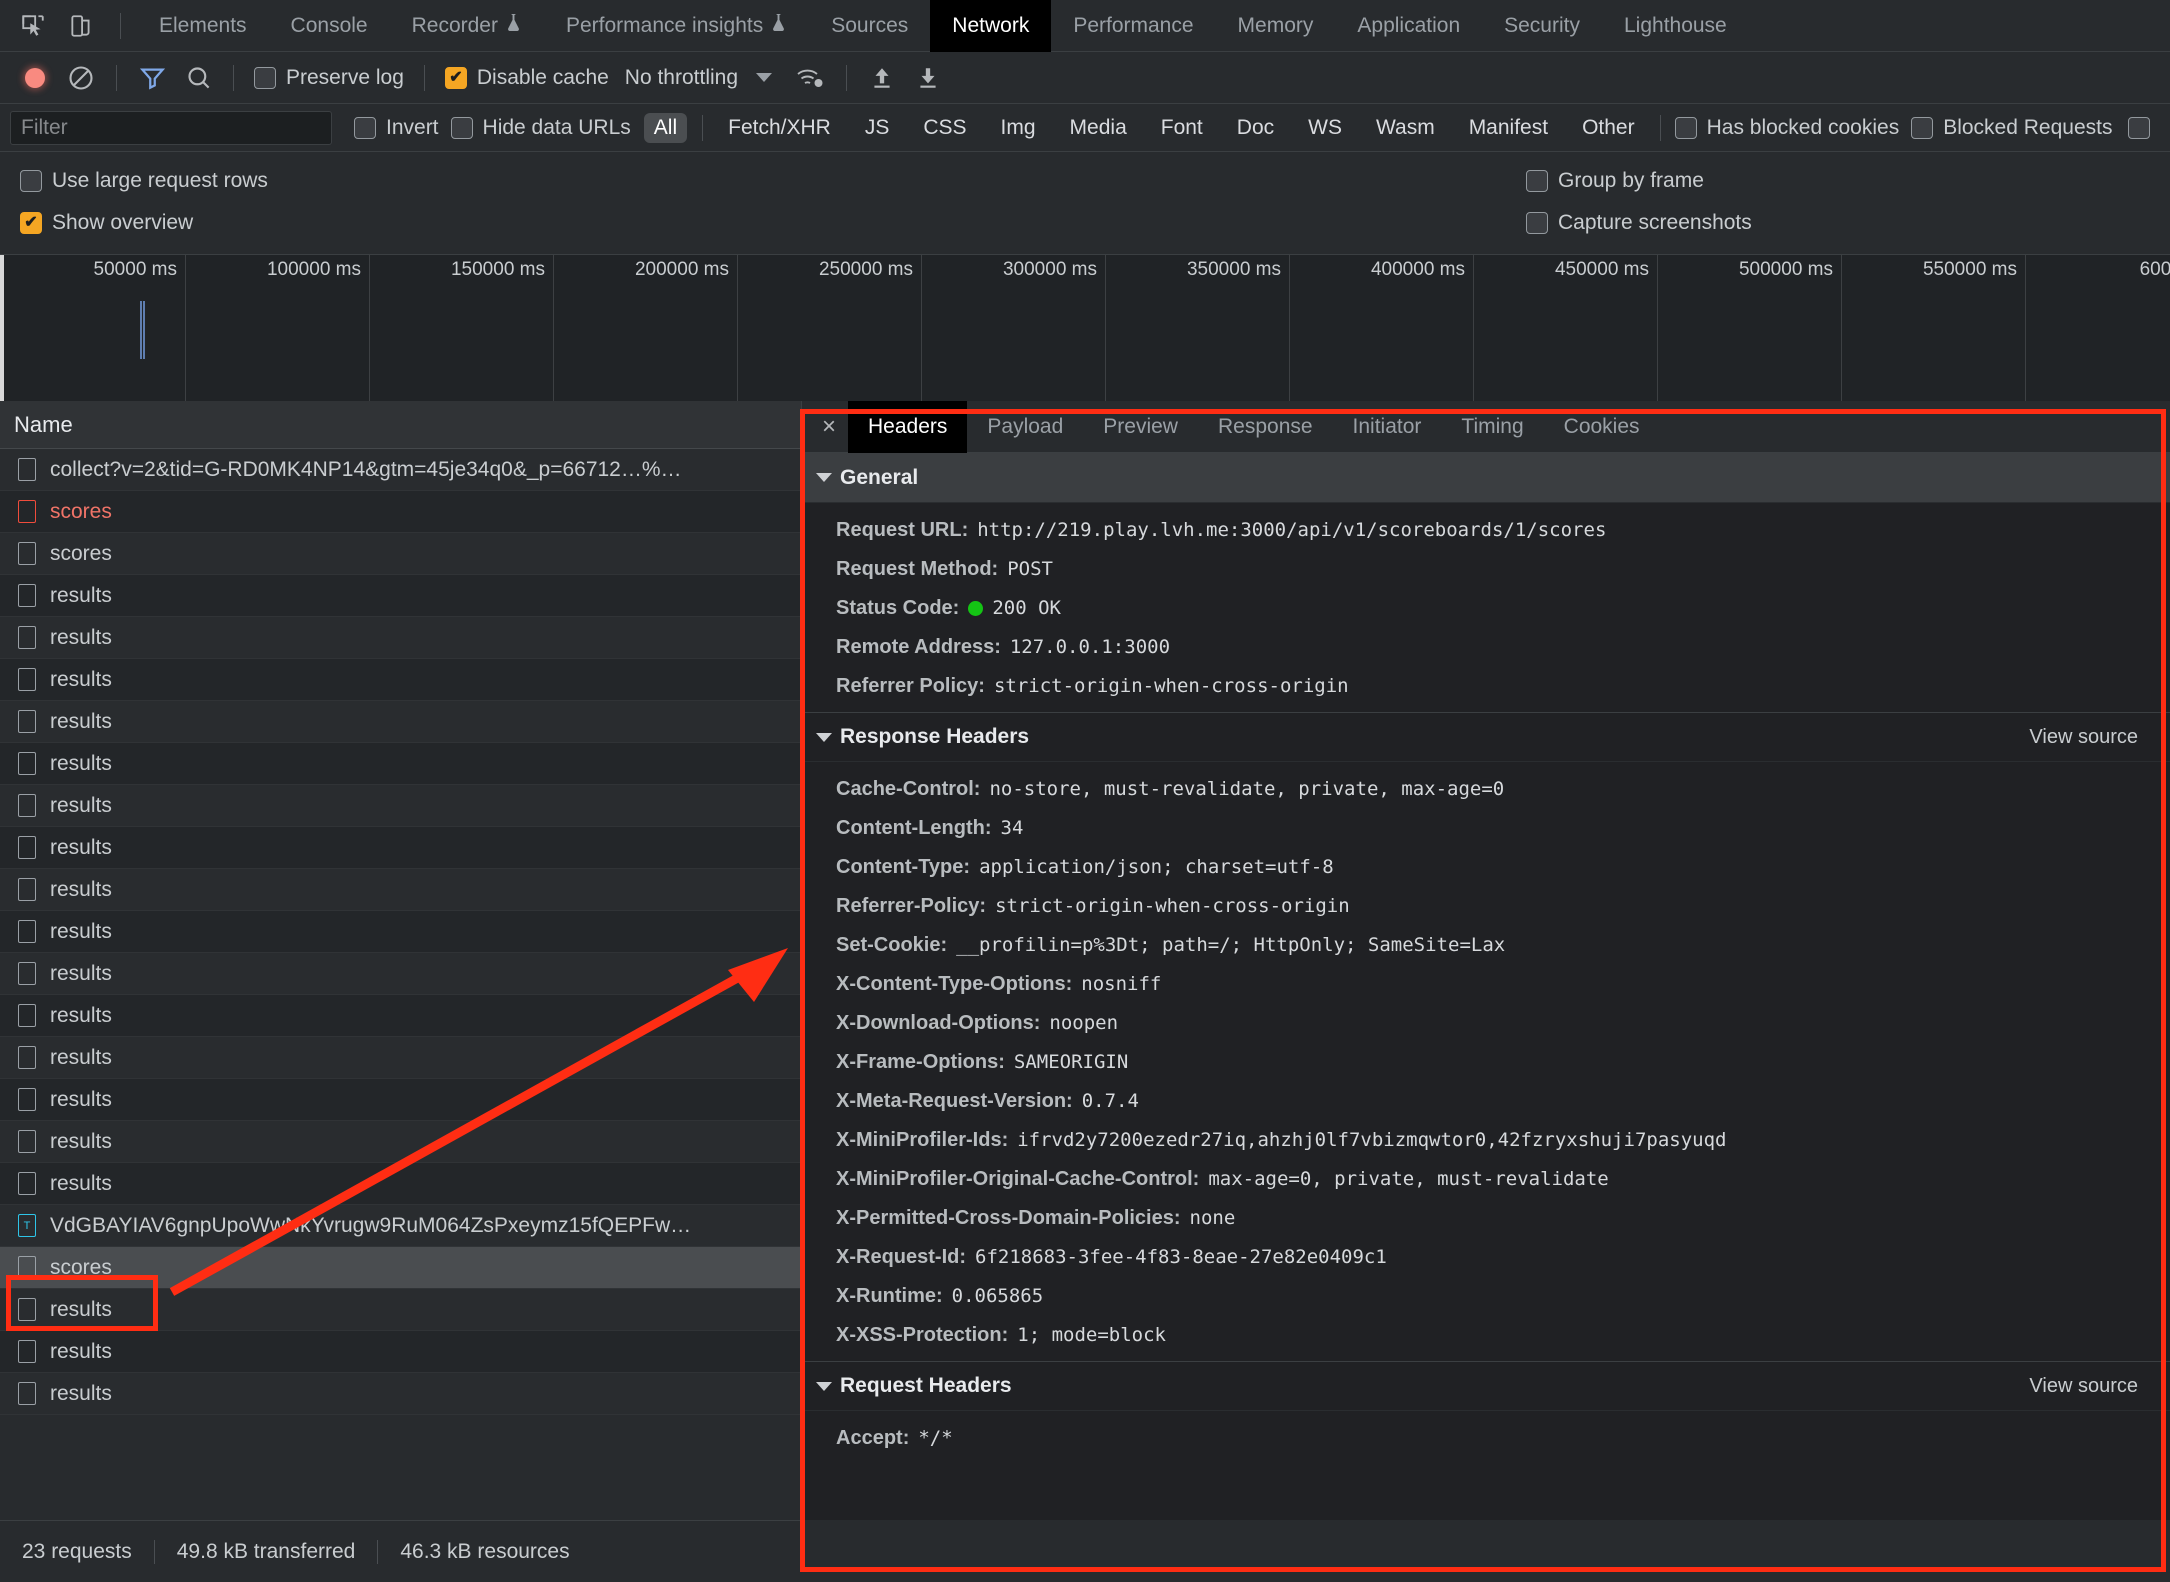 The image size is (2170, 1582). I want to click on detail-tab-response: Response, so click(1265, 427).